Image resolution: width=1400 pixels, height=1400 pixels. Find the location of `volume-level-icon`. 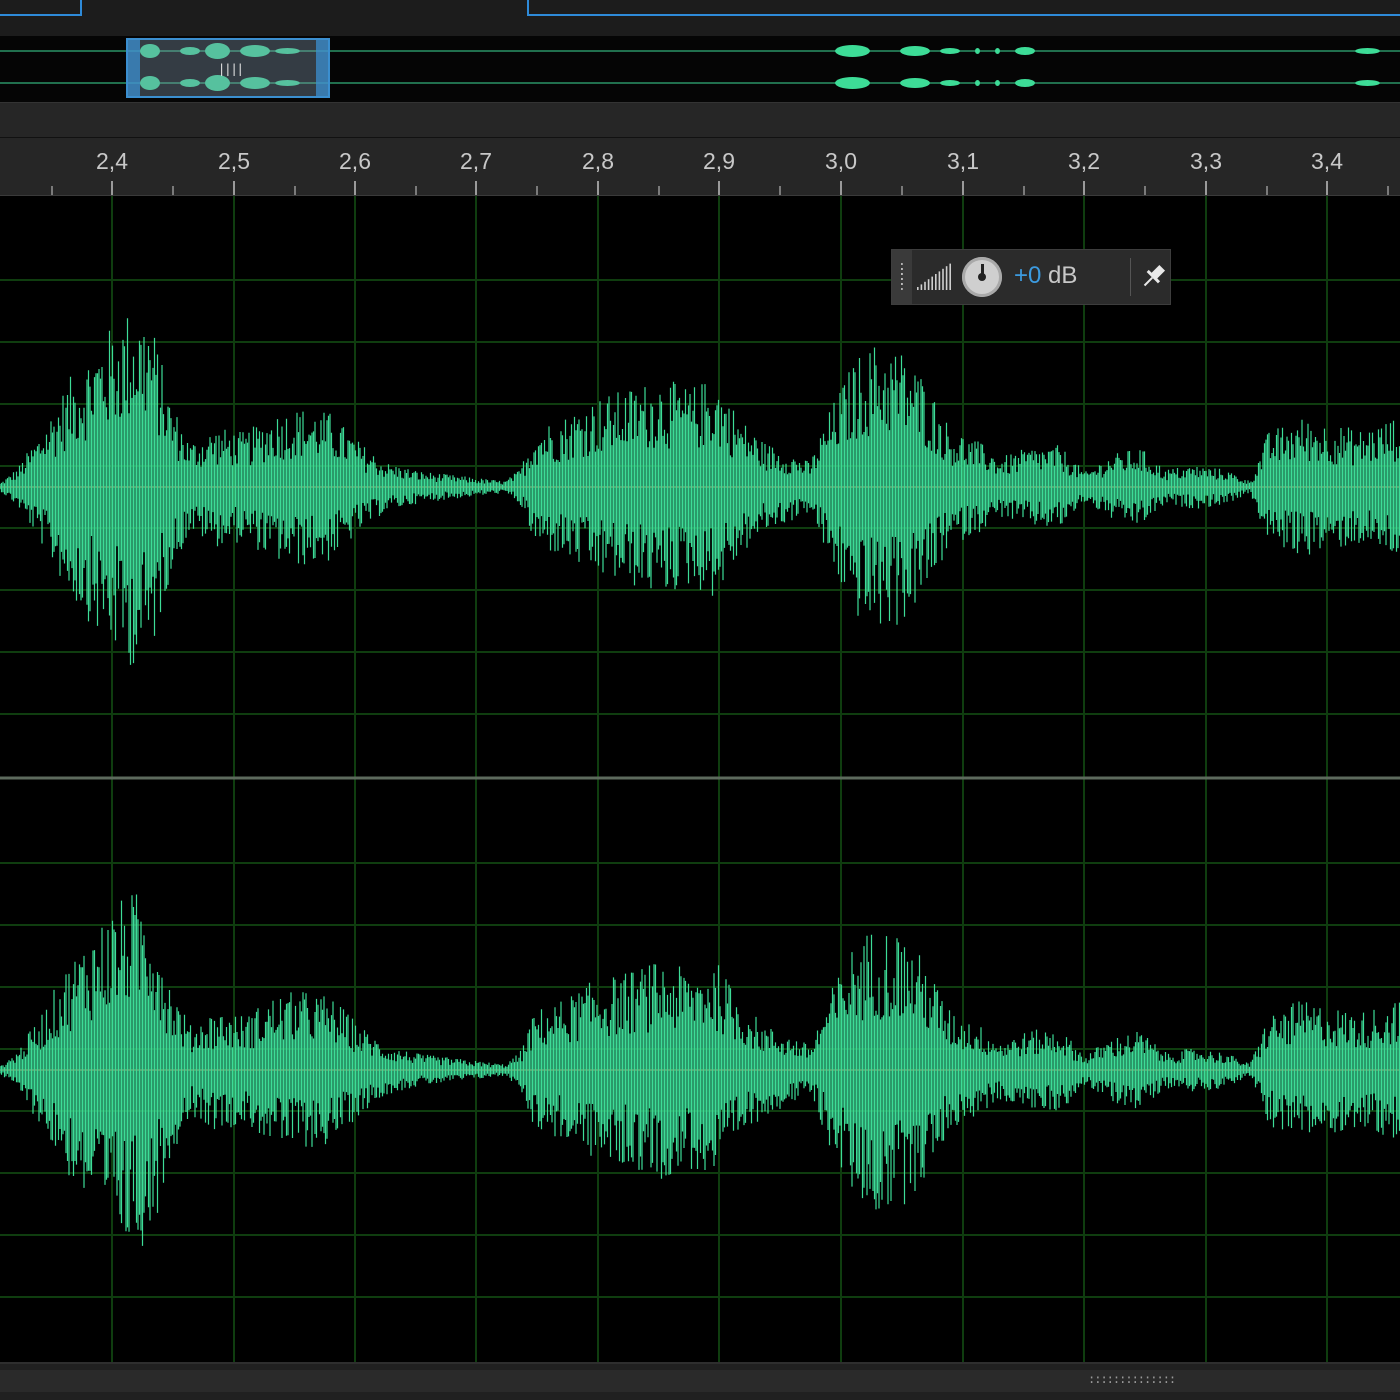

volume-level-icon is located at coordinates (934, 276).